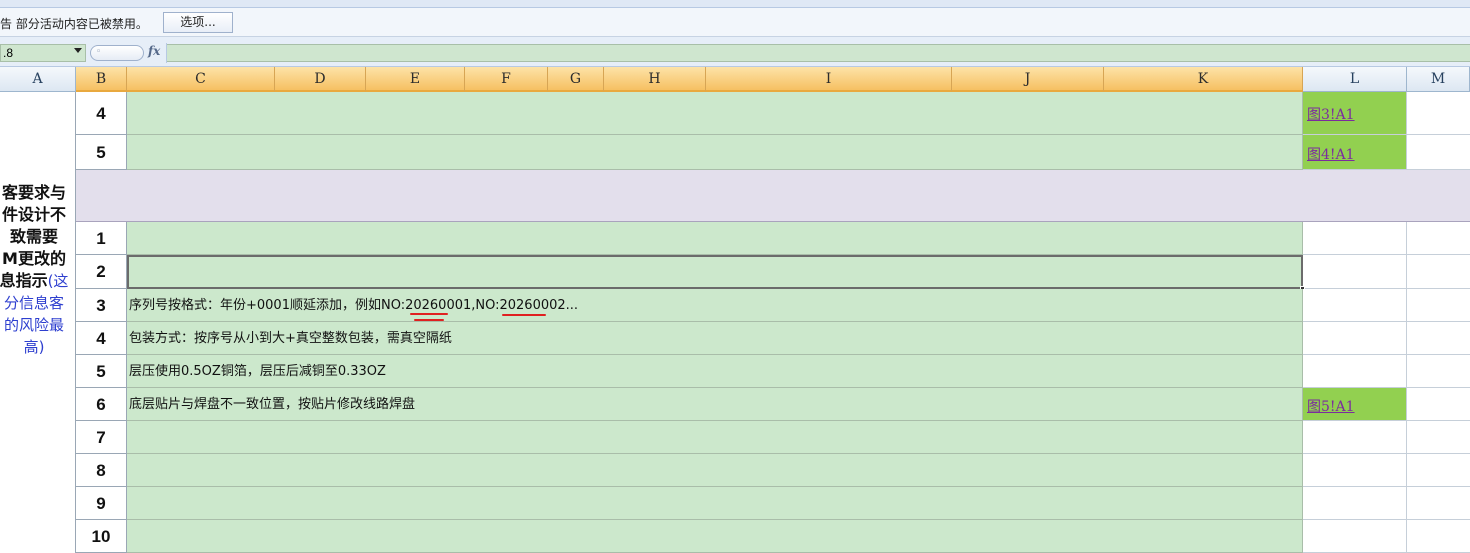  Describe the element at coordinates (43, 53) in the screenshot. I see `name-box: .8` at that location.